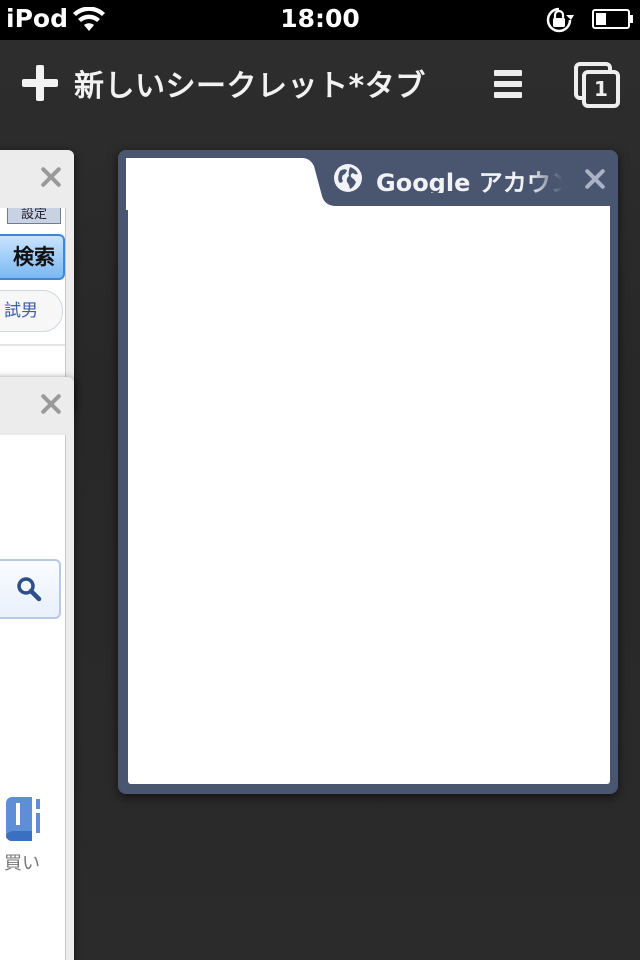 Image resolution: width=640 pixels, height=960 pixels. Describe the element at coordinates (32, 345) in the screenshot. I see `divider` at that location.